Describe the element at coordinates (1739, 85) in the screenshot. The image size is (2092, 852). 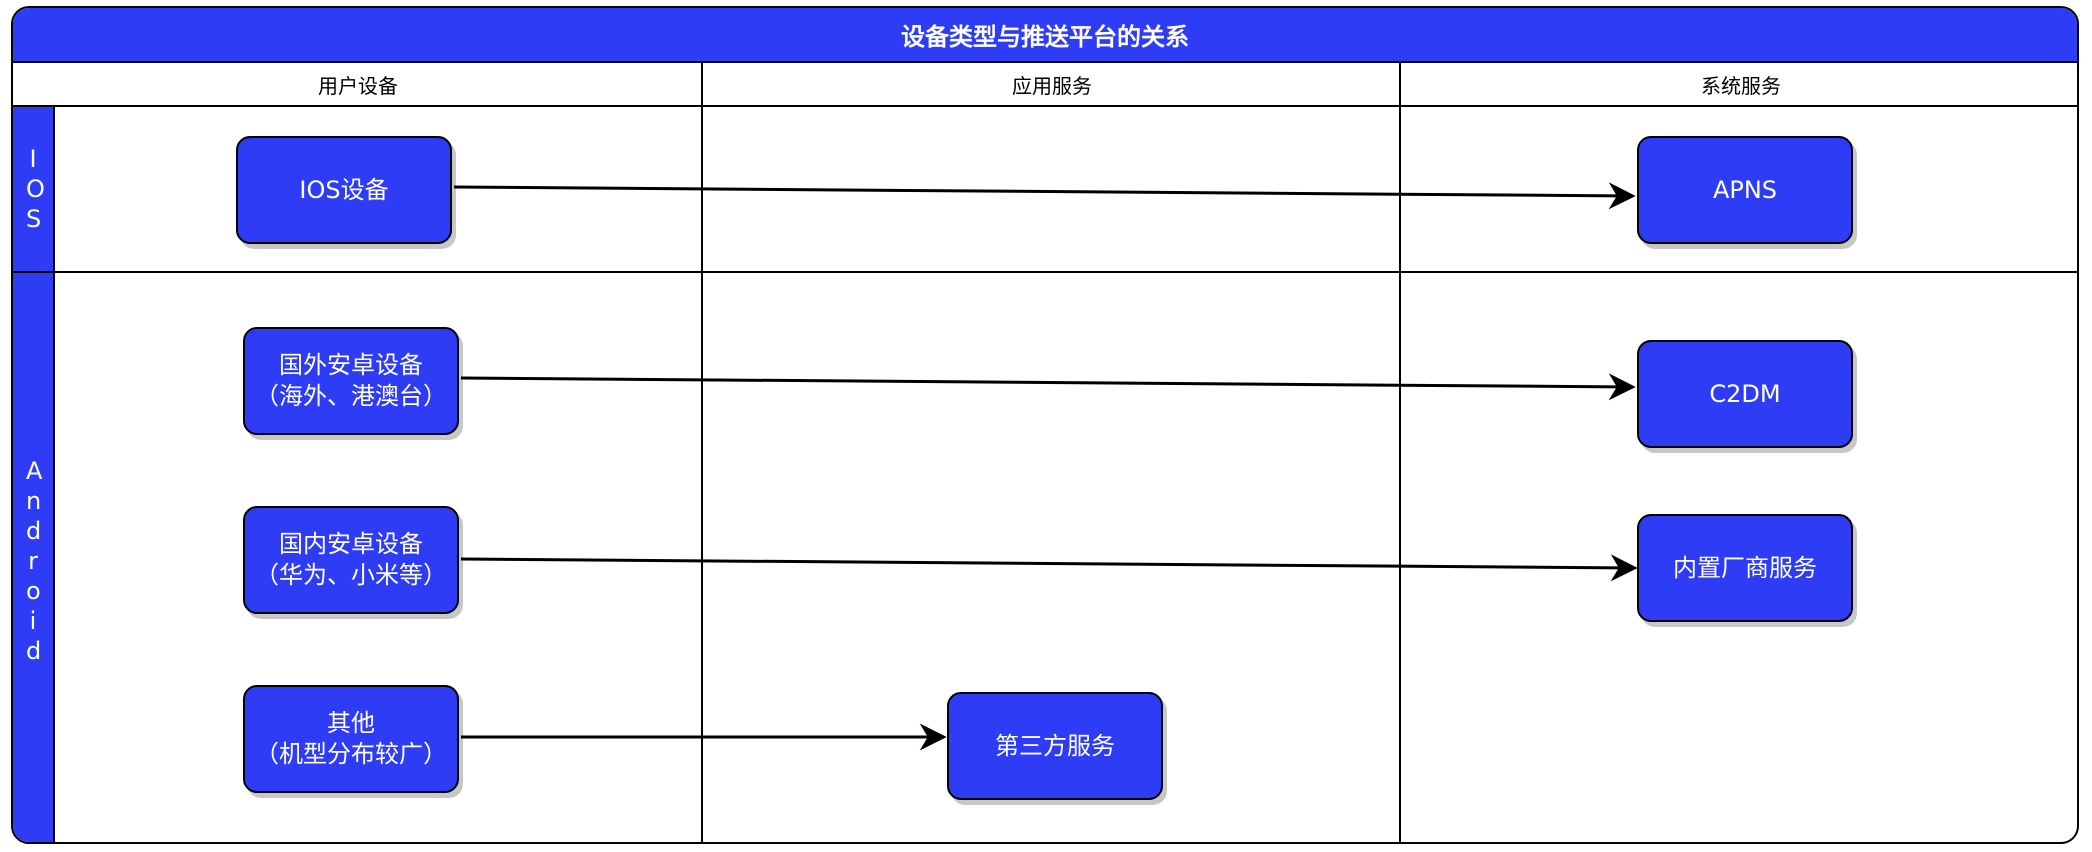
I see `column-header-system-service: 系统服务` at that location.